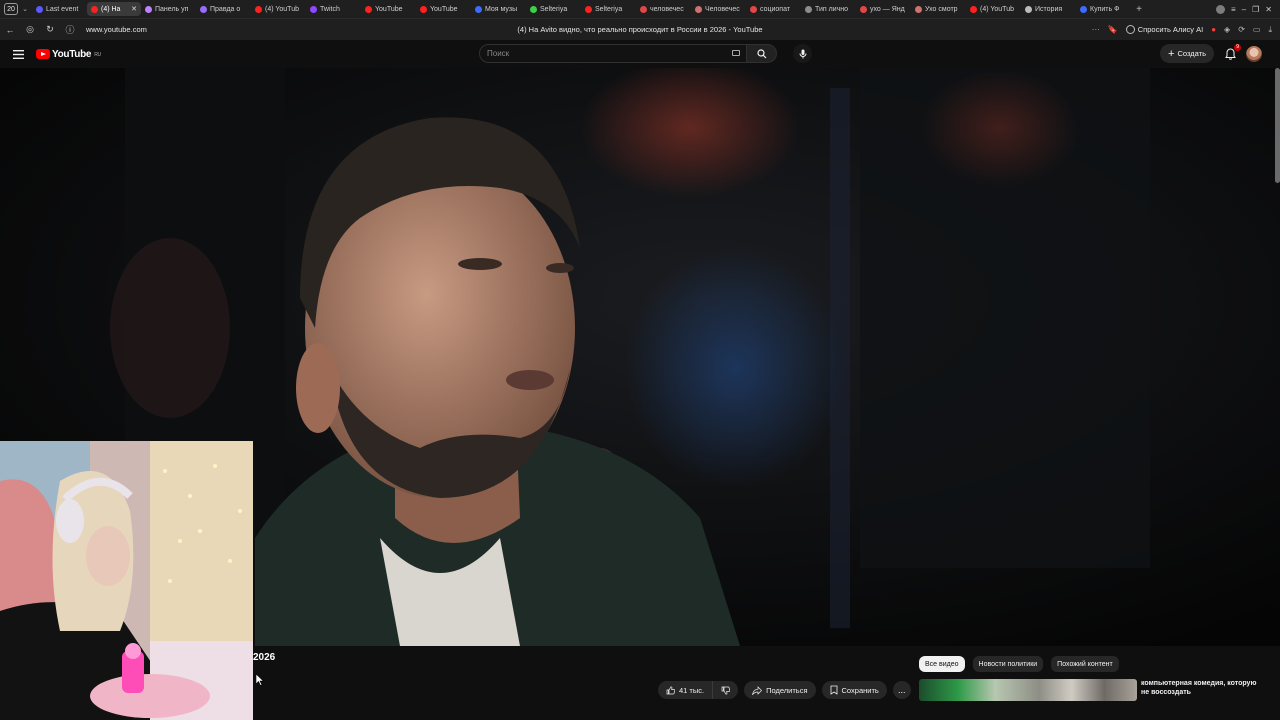 The image size is (1280, 720). Describe the element at coordinates (942, 664) in the screenshot. I see `filter-chip: Все видео` at that location.